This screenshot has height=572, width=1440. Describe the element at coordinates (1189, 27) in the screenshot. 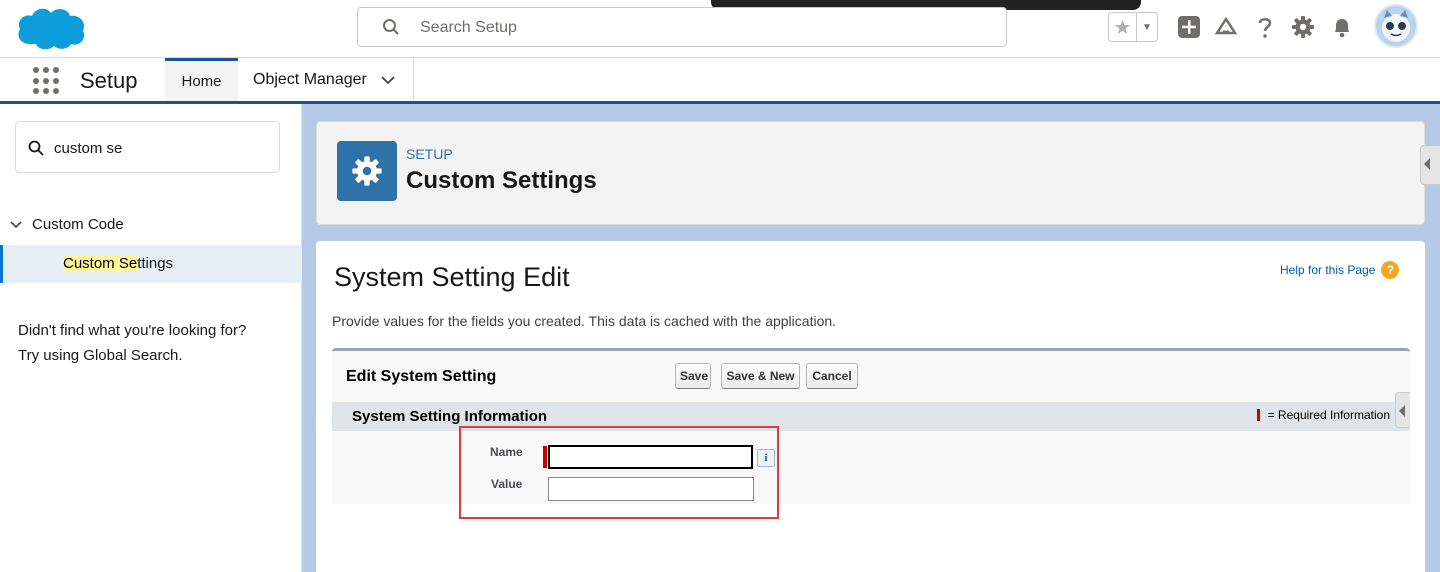

I see `global-actions-plus-icon` at that location.